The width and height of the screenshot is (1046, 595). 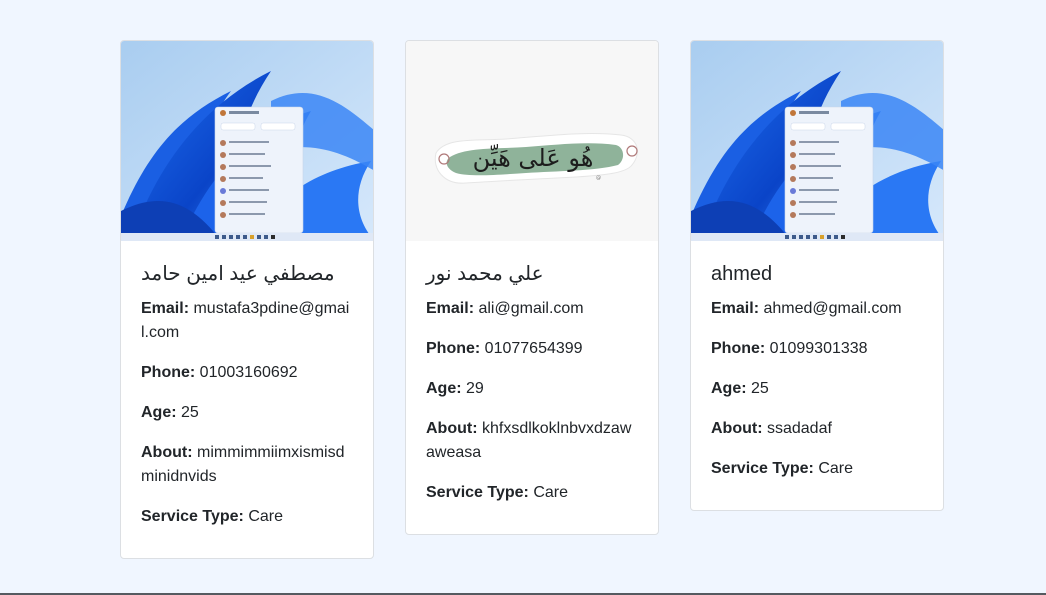 I want to click on age-field: Age: 29, so click(x=532, y=389).